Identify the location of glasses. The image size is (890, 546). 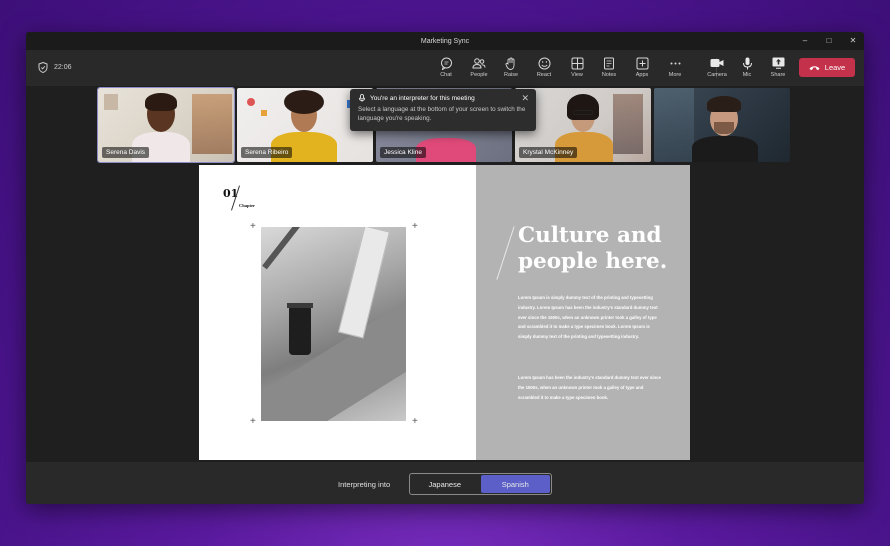
(583, 112).